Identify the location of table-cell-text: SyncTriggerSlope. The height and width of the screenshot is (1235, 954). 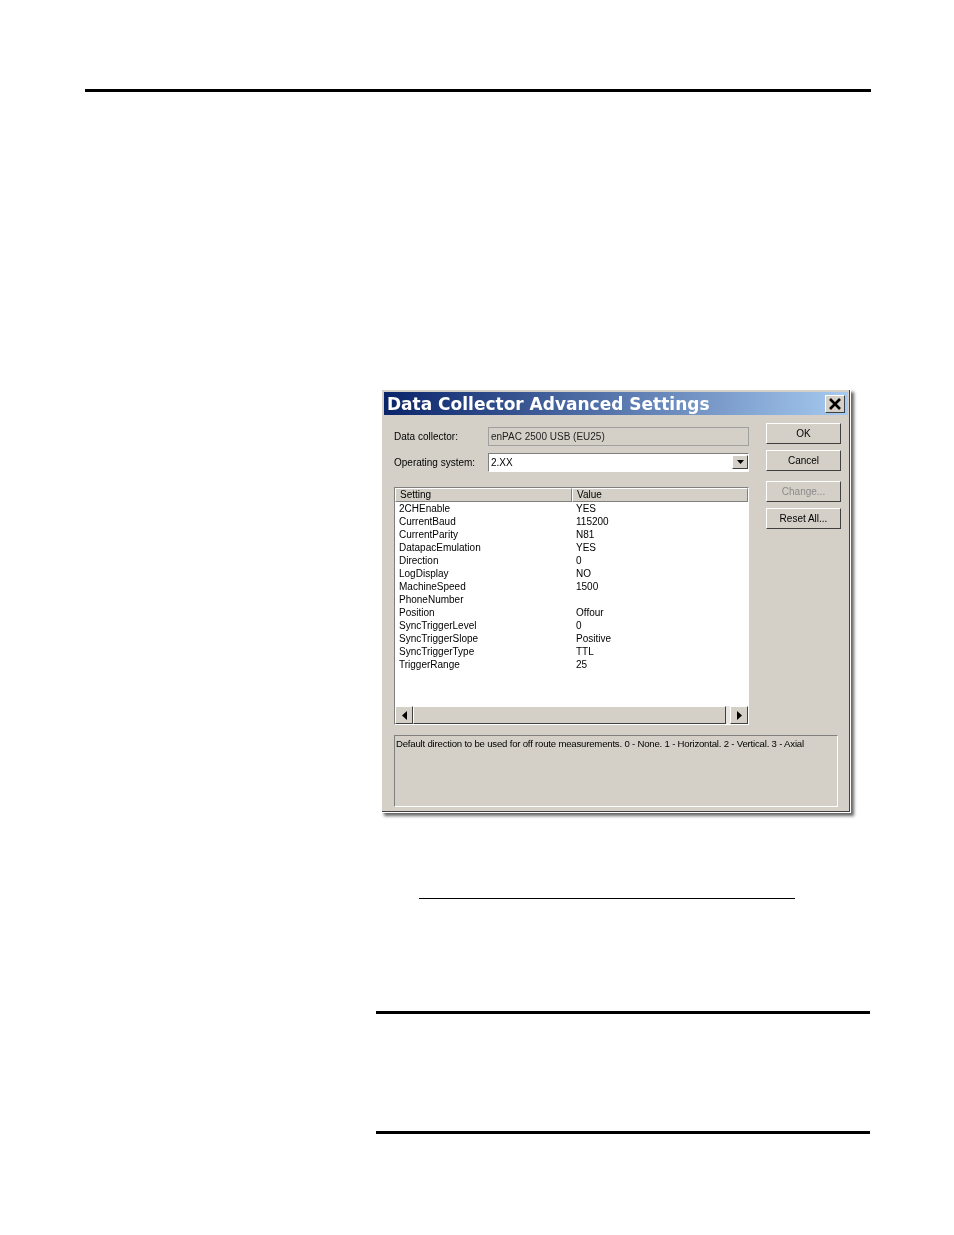
(439, 638).